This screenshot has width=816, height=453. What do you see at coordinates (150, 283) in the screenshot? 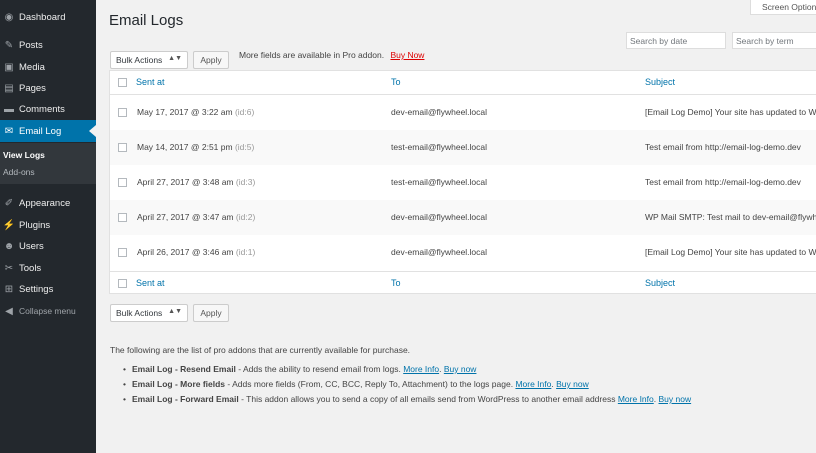
I see `column-footer-sent-at: Sent at` at bounding box center [150, 283].